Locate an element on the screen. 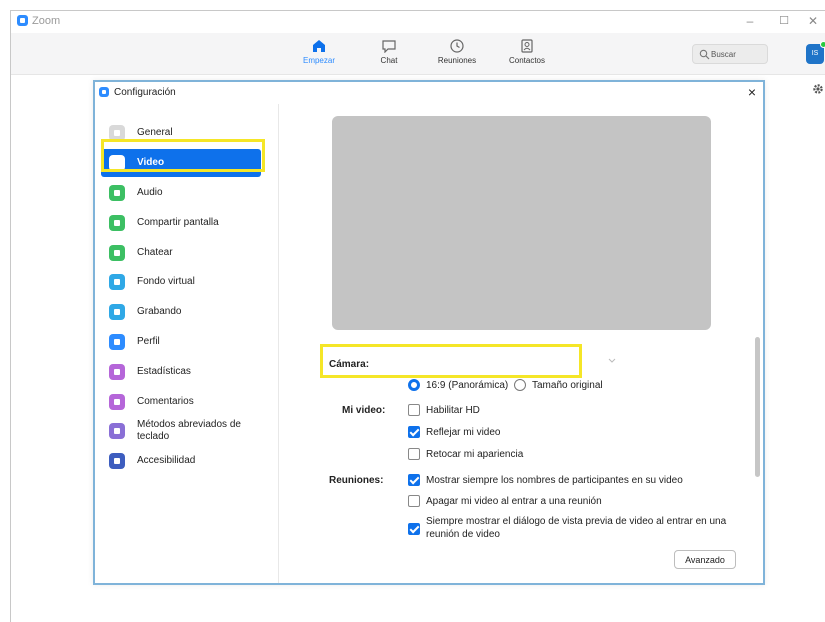  avatar-initials: IS is located at coordinates (815, 53).